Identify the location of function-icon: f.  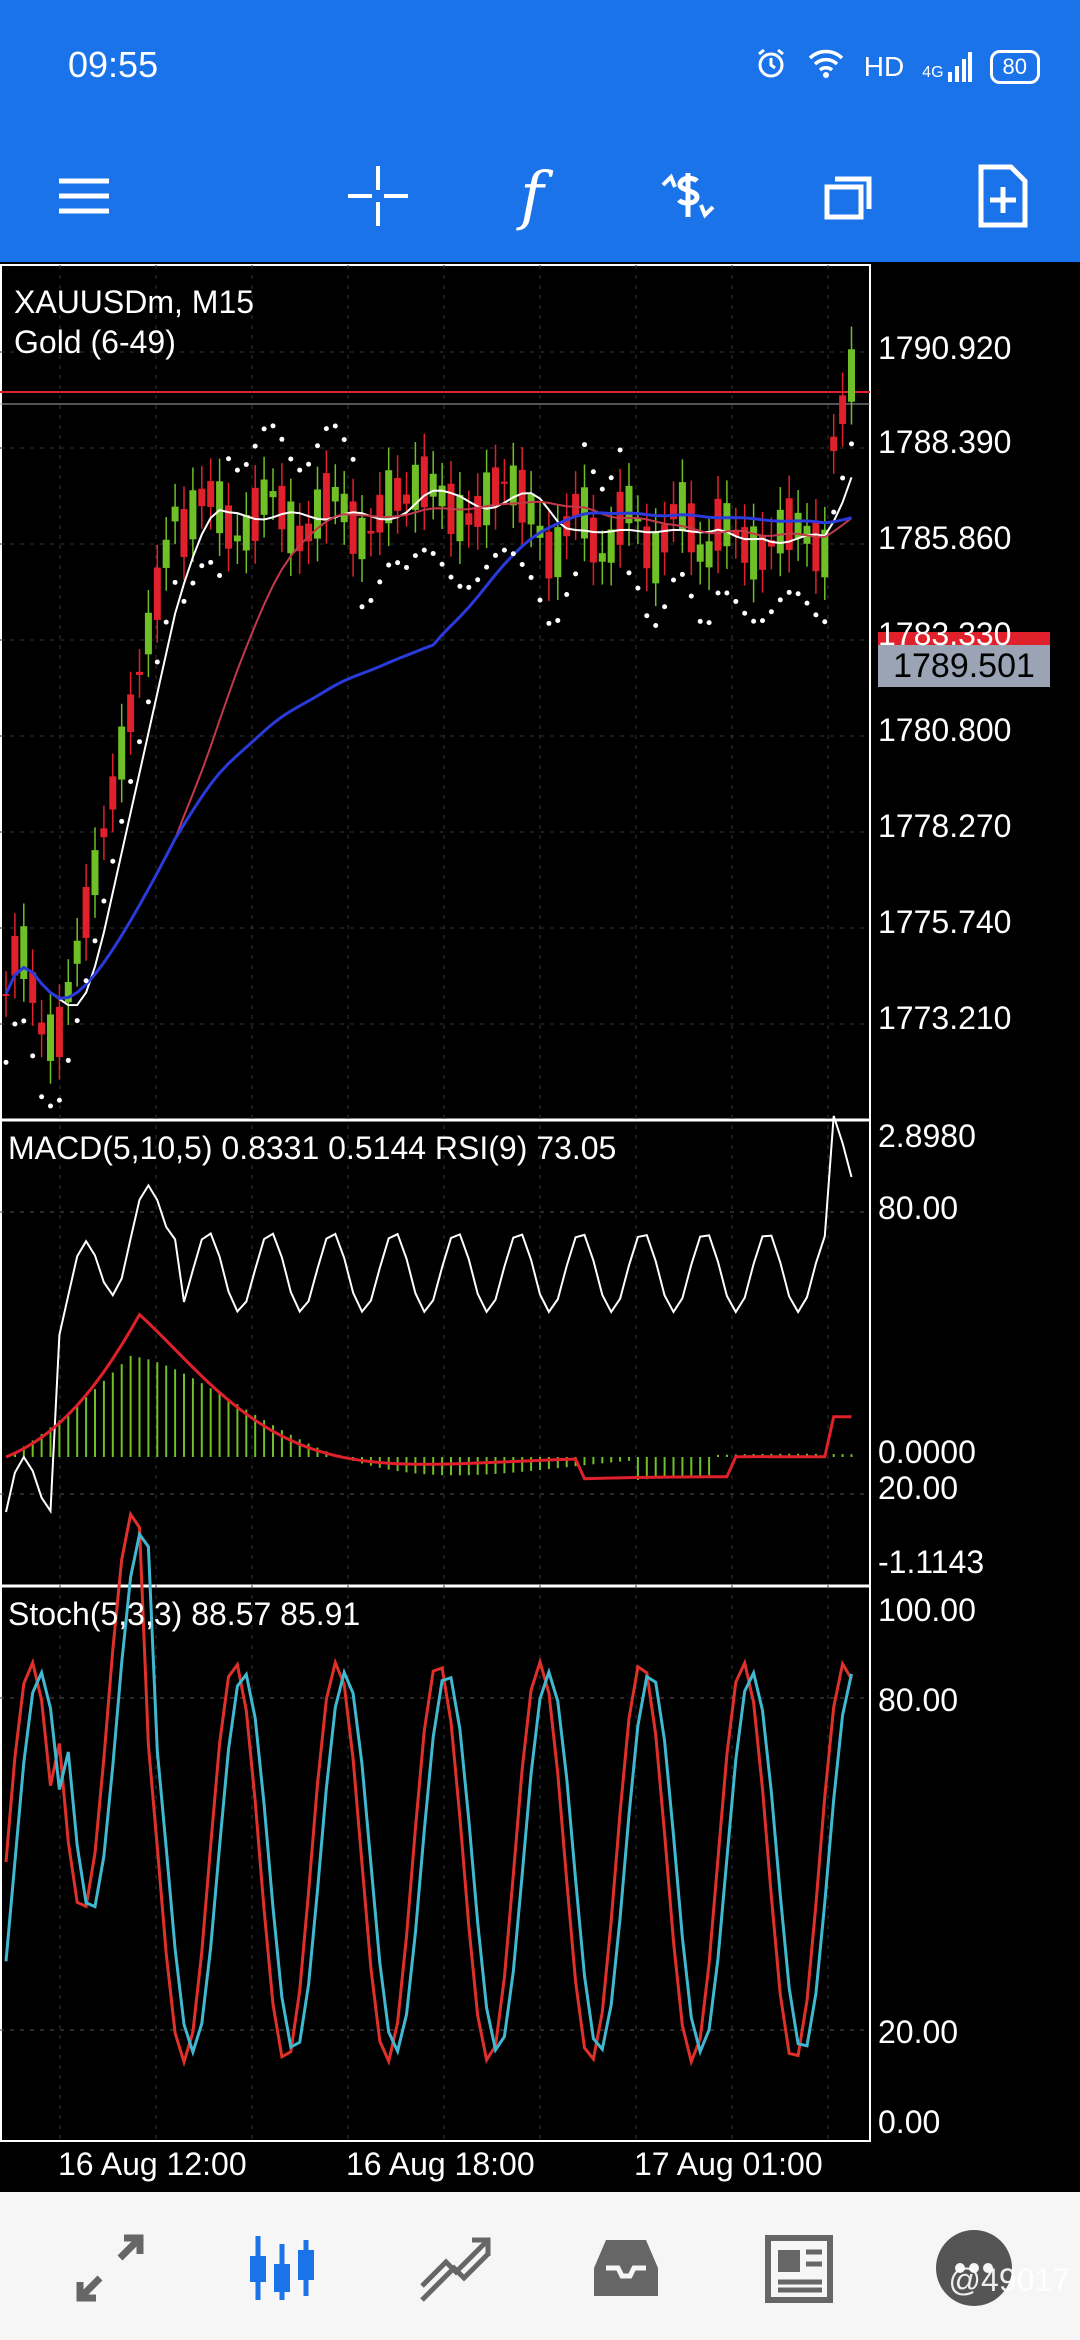
(532, 196).